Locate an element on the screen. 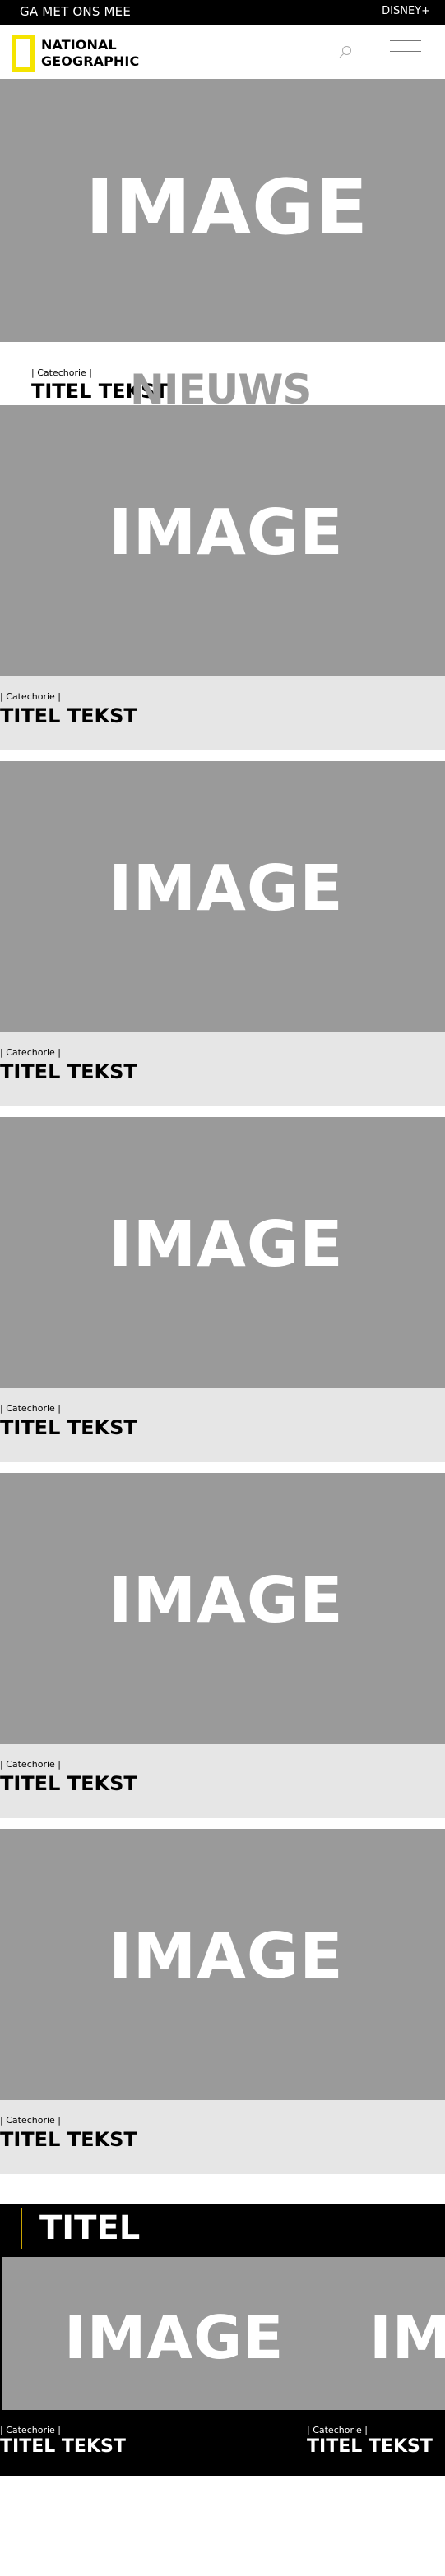  logo-wordmark: NATIONAL GEOGRAPHIC is located at coordinates (90, 54).